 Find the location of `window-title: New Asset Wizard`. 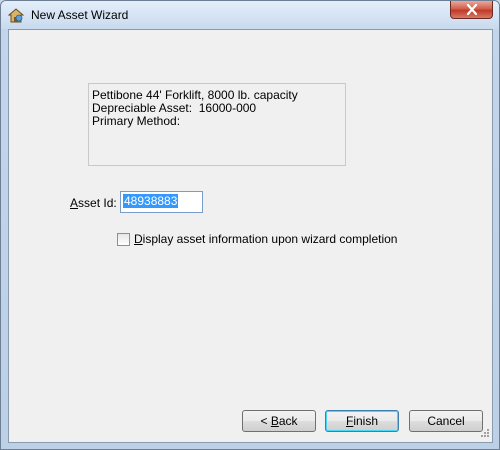

window-title: New Asset Wizard is located at coordinates (80, 15).